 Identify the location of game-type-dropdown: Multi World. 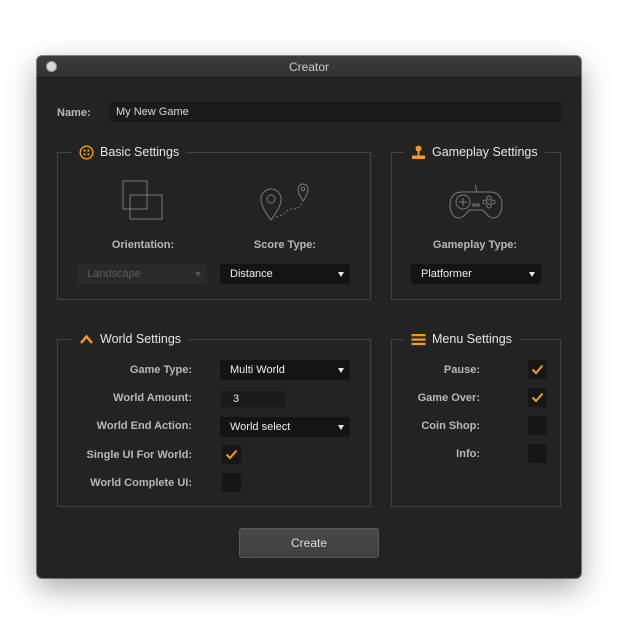
(285, 370).